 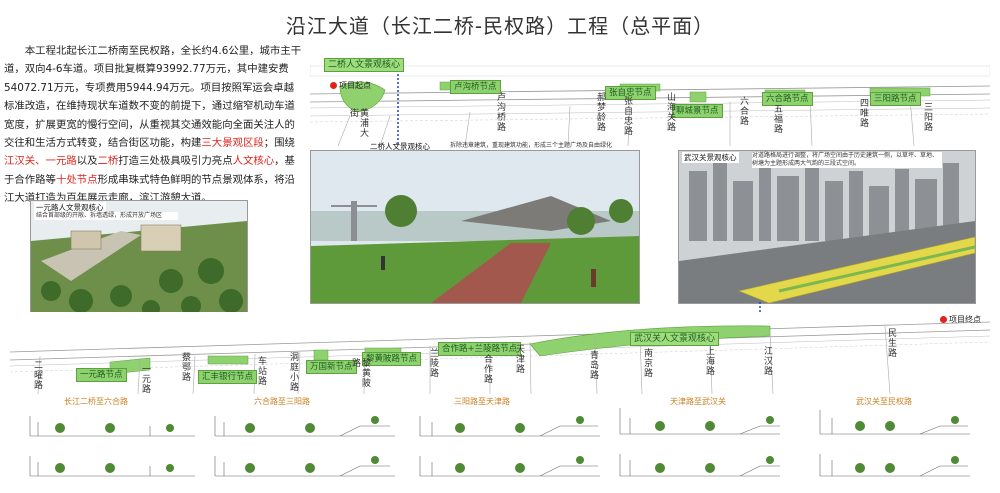 What do you see at coordinates (697, 111) in the screenshot?
I see `node-tag-lijiang: 聊城景节点` at bounding box center [697, 111].